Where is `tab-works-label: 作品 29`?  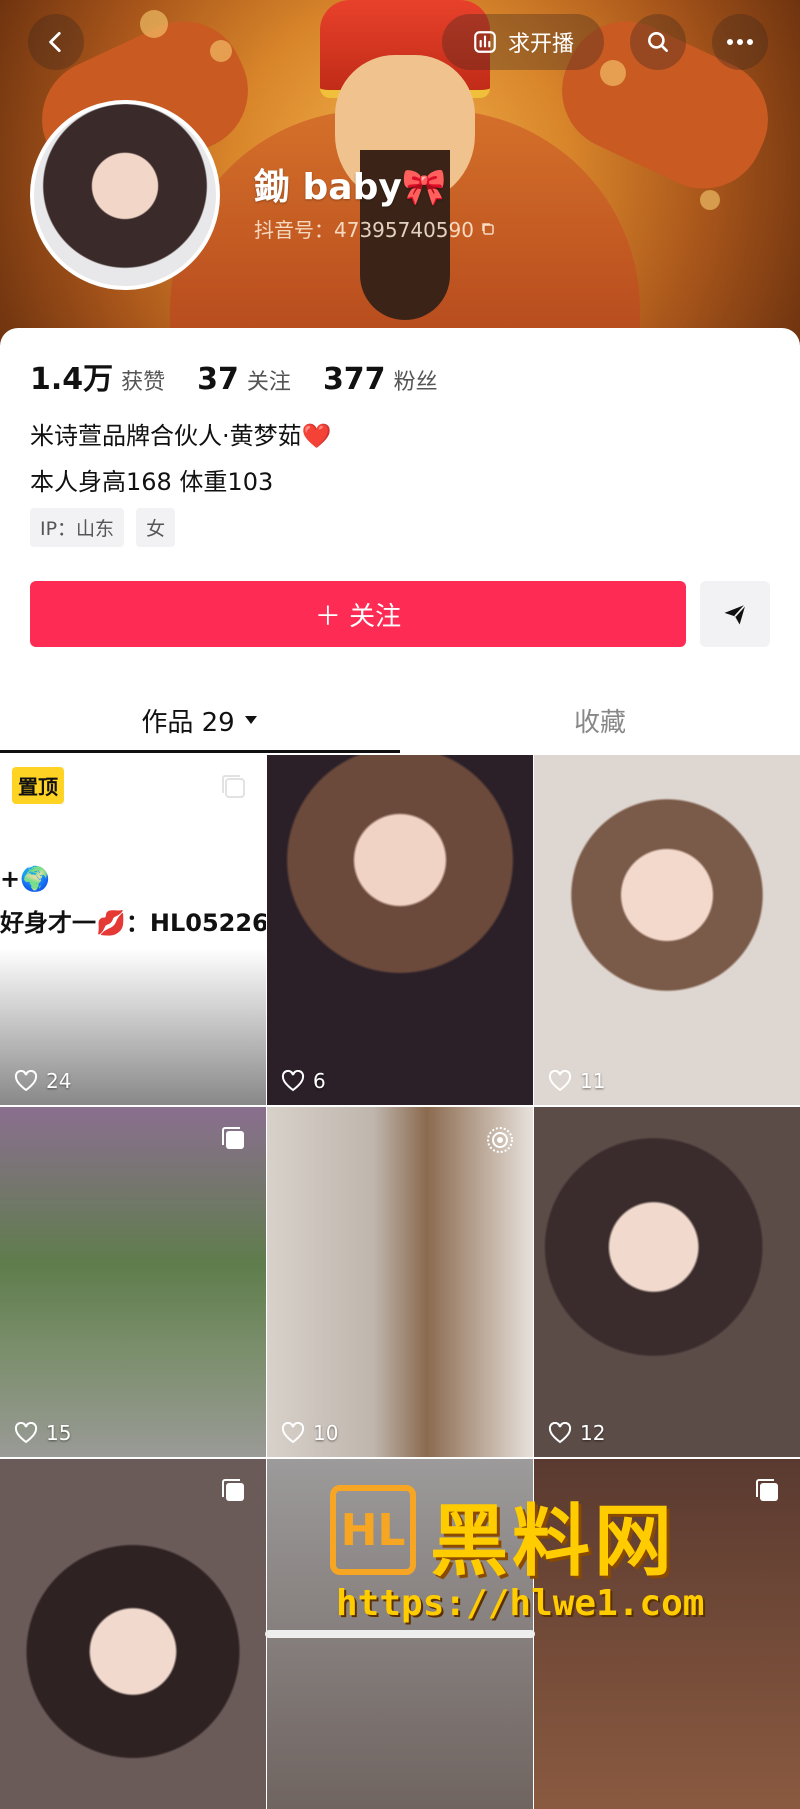 tab-works-label: 作品 29 is located at coordinates (188, 722).